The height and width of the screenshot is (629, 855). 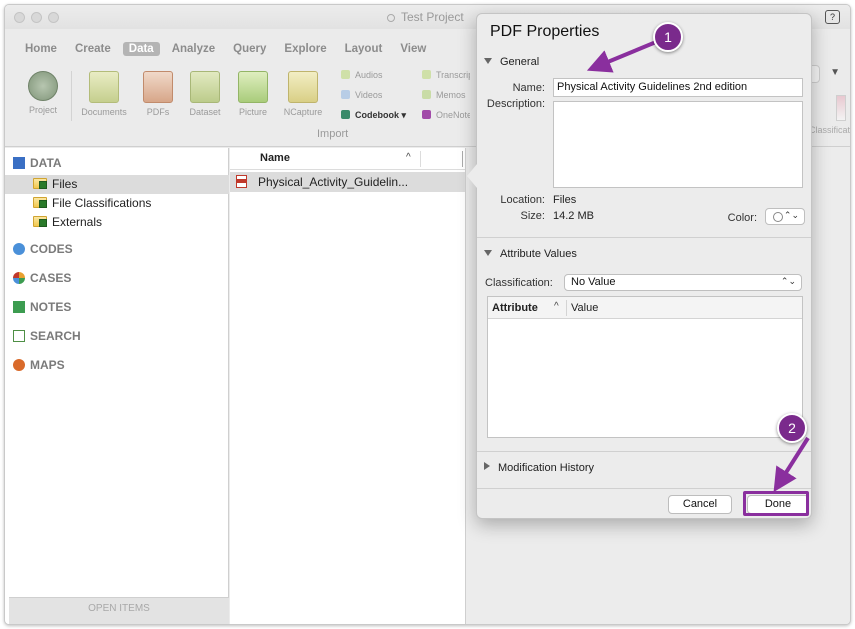 I want to click on zoom-window-button, so click(x=53, y=17).